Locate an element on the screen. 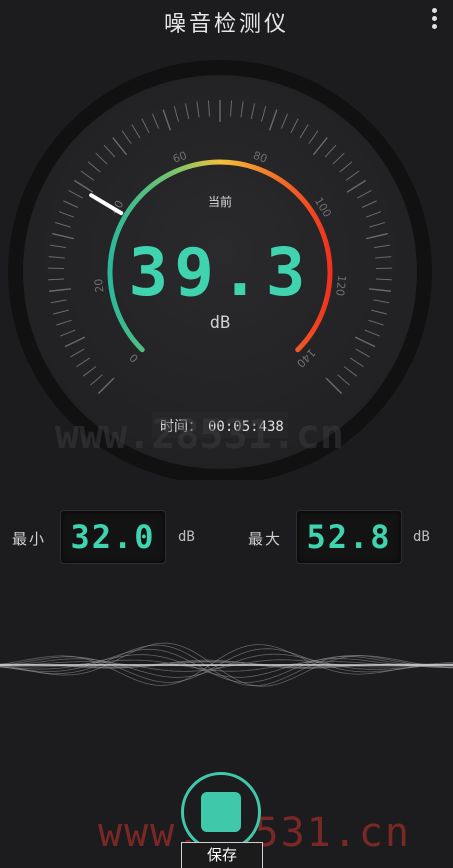 This screenshot has height=868, width=453. stop-record-button is located at coordinates (221, 812).